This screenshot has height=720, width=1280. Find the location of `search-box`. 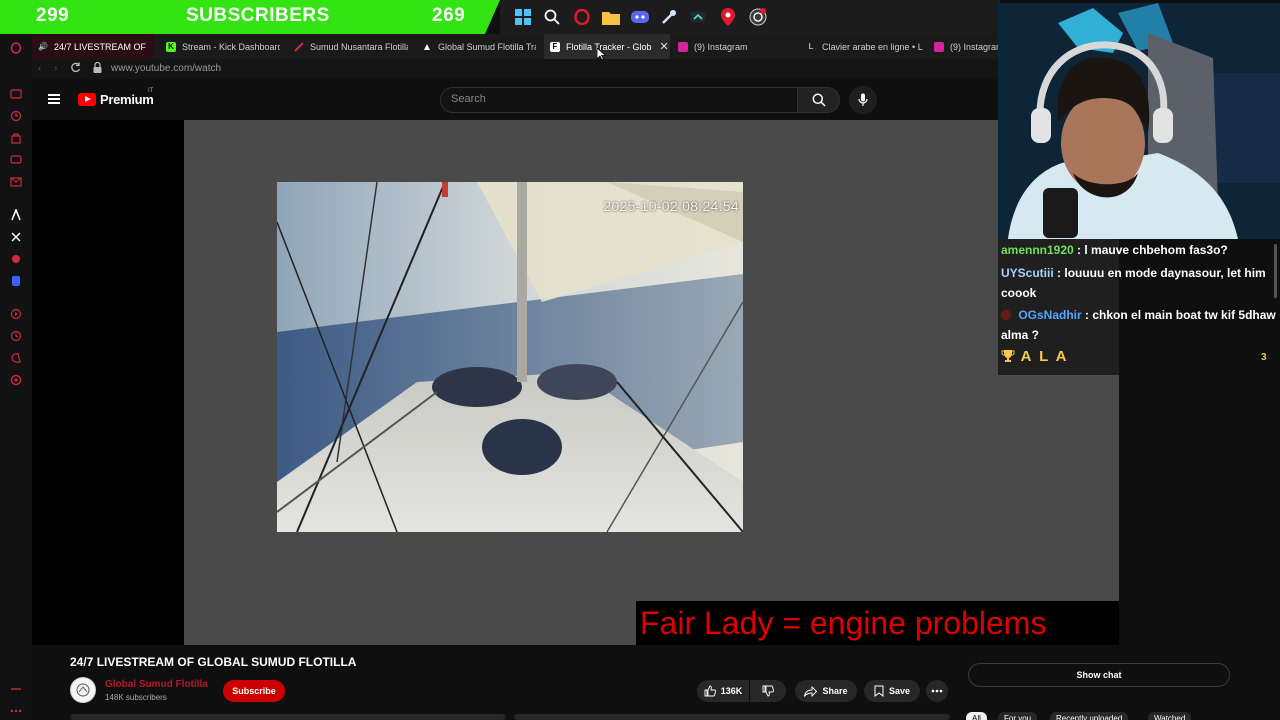

search-box is located at coordinates (619, 100).